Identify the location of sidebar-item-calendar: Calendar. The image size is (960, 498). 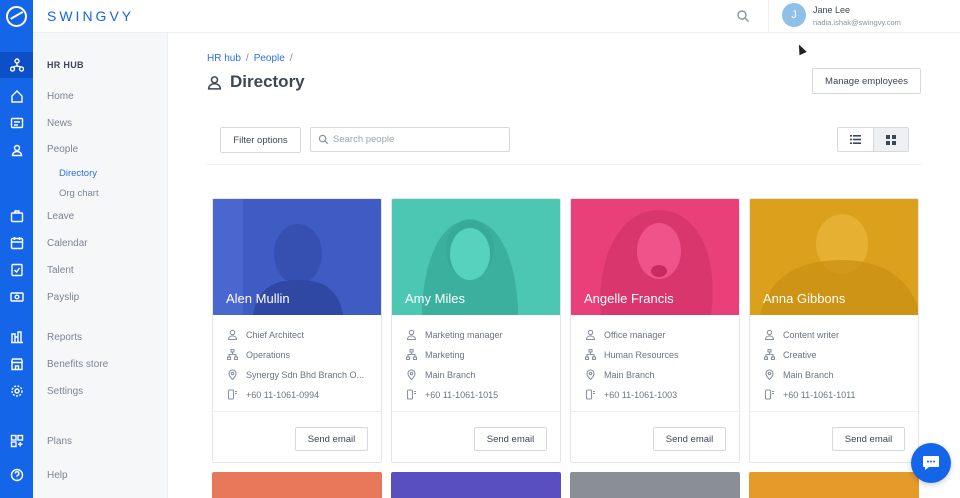
(67, 243).